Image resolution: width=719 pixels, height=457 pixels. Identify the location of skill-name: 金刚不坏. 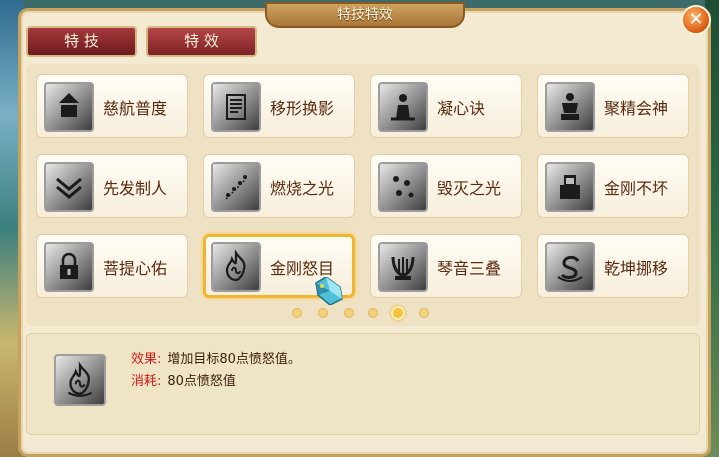
(636, 188).